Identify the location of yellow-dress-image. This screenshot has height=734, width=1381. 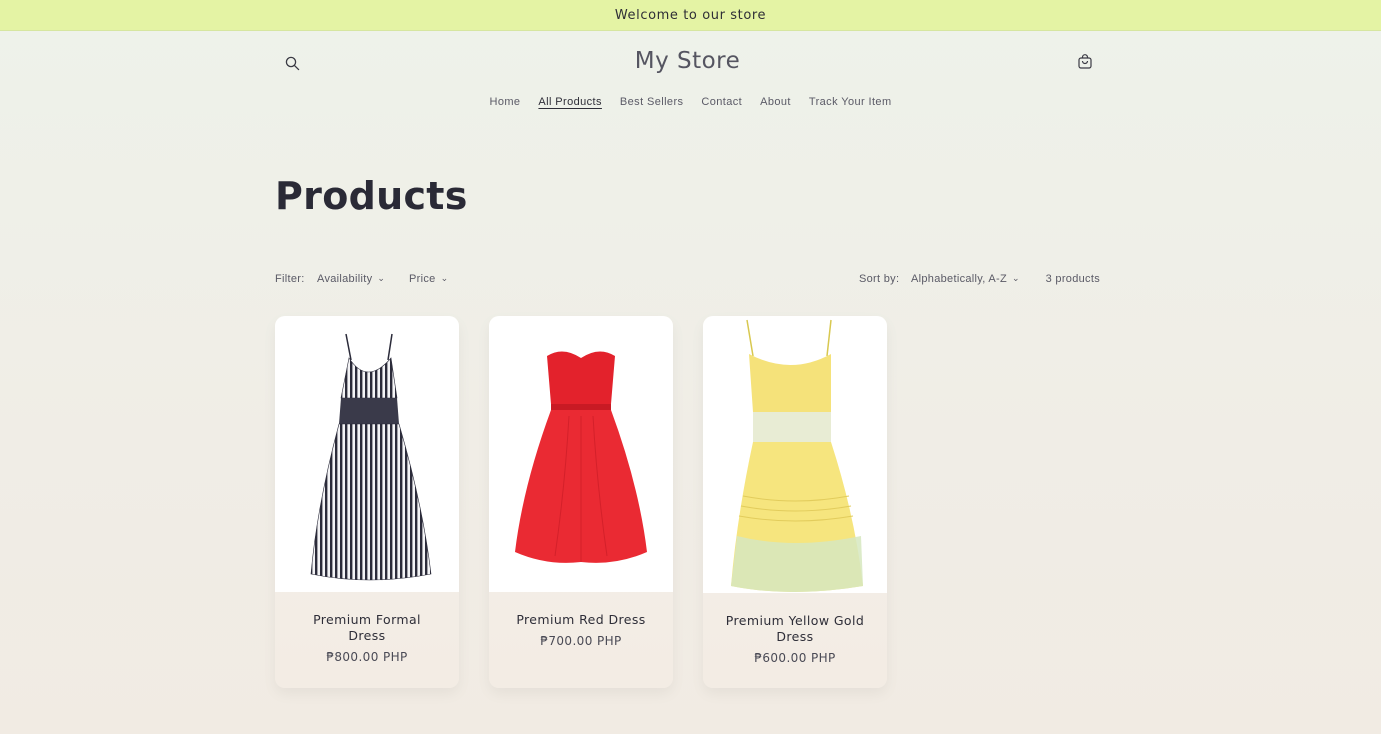
(797, 455).